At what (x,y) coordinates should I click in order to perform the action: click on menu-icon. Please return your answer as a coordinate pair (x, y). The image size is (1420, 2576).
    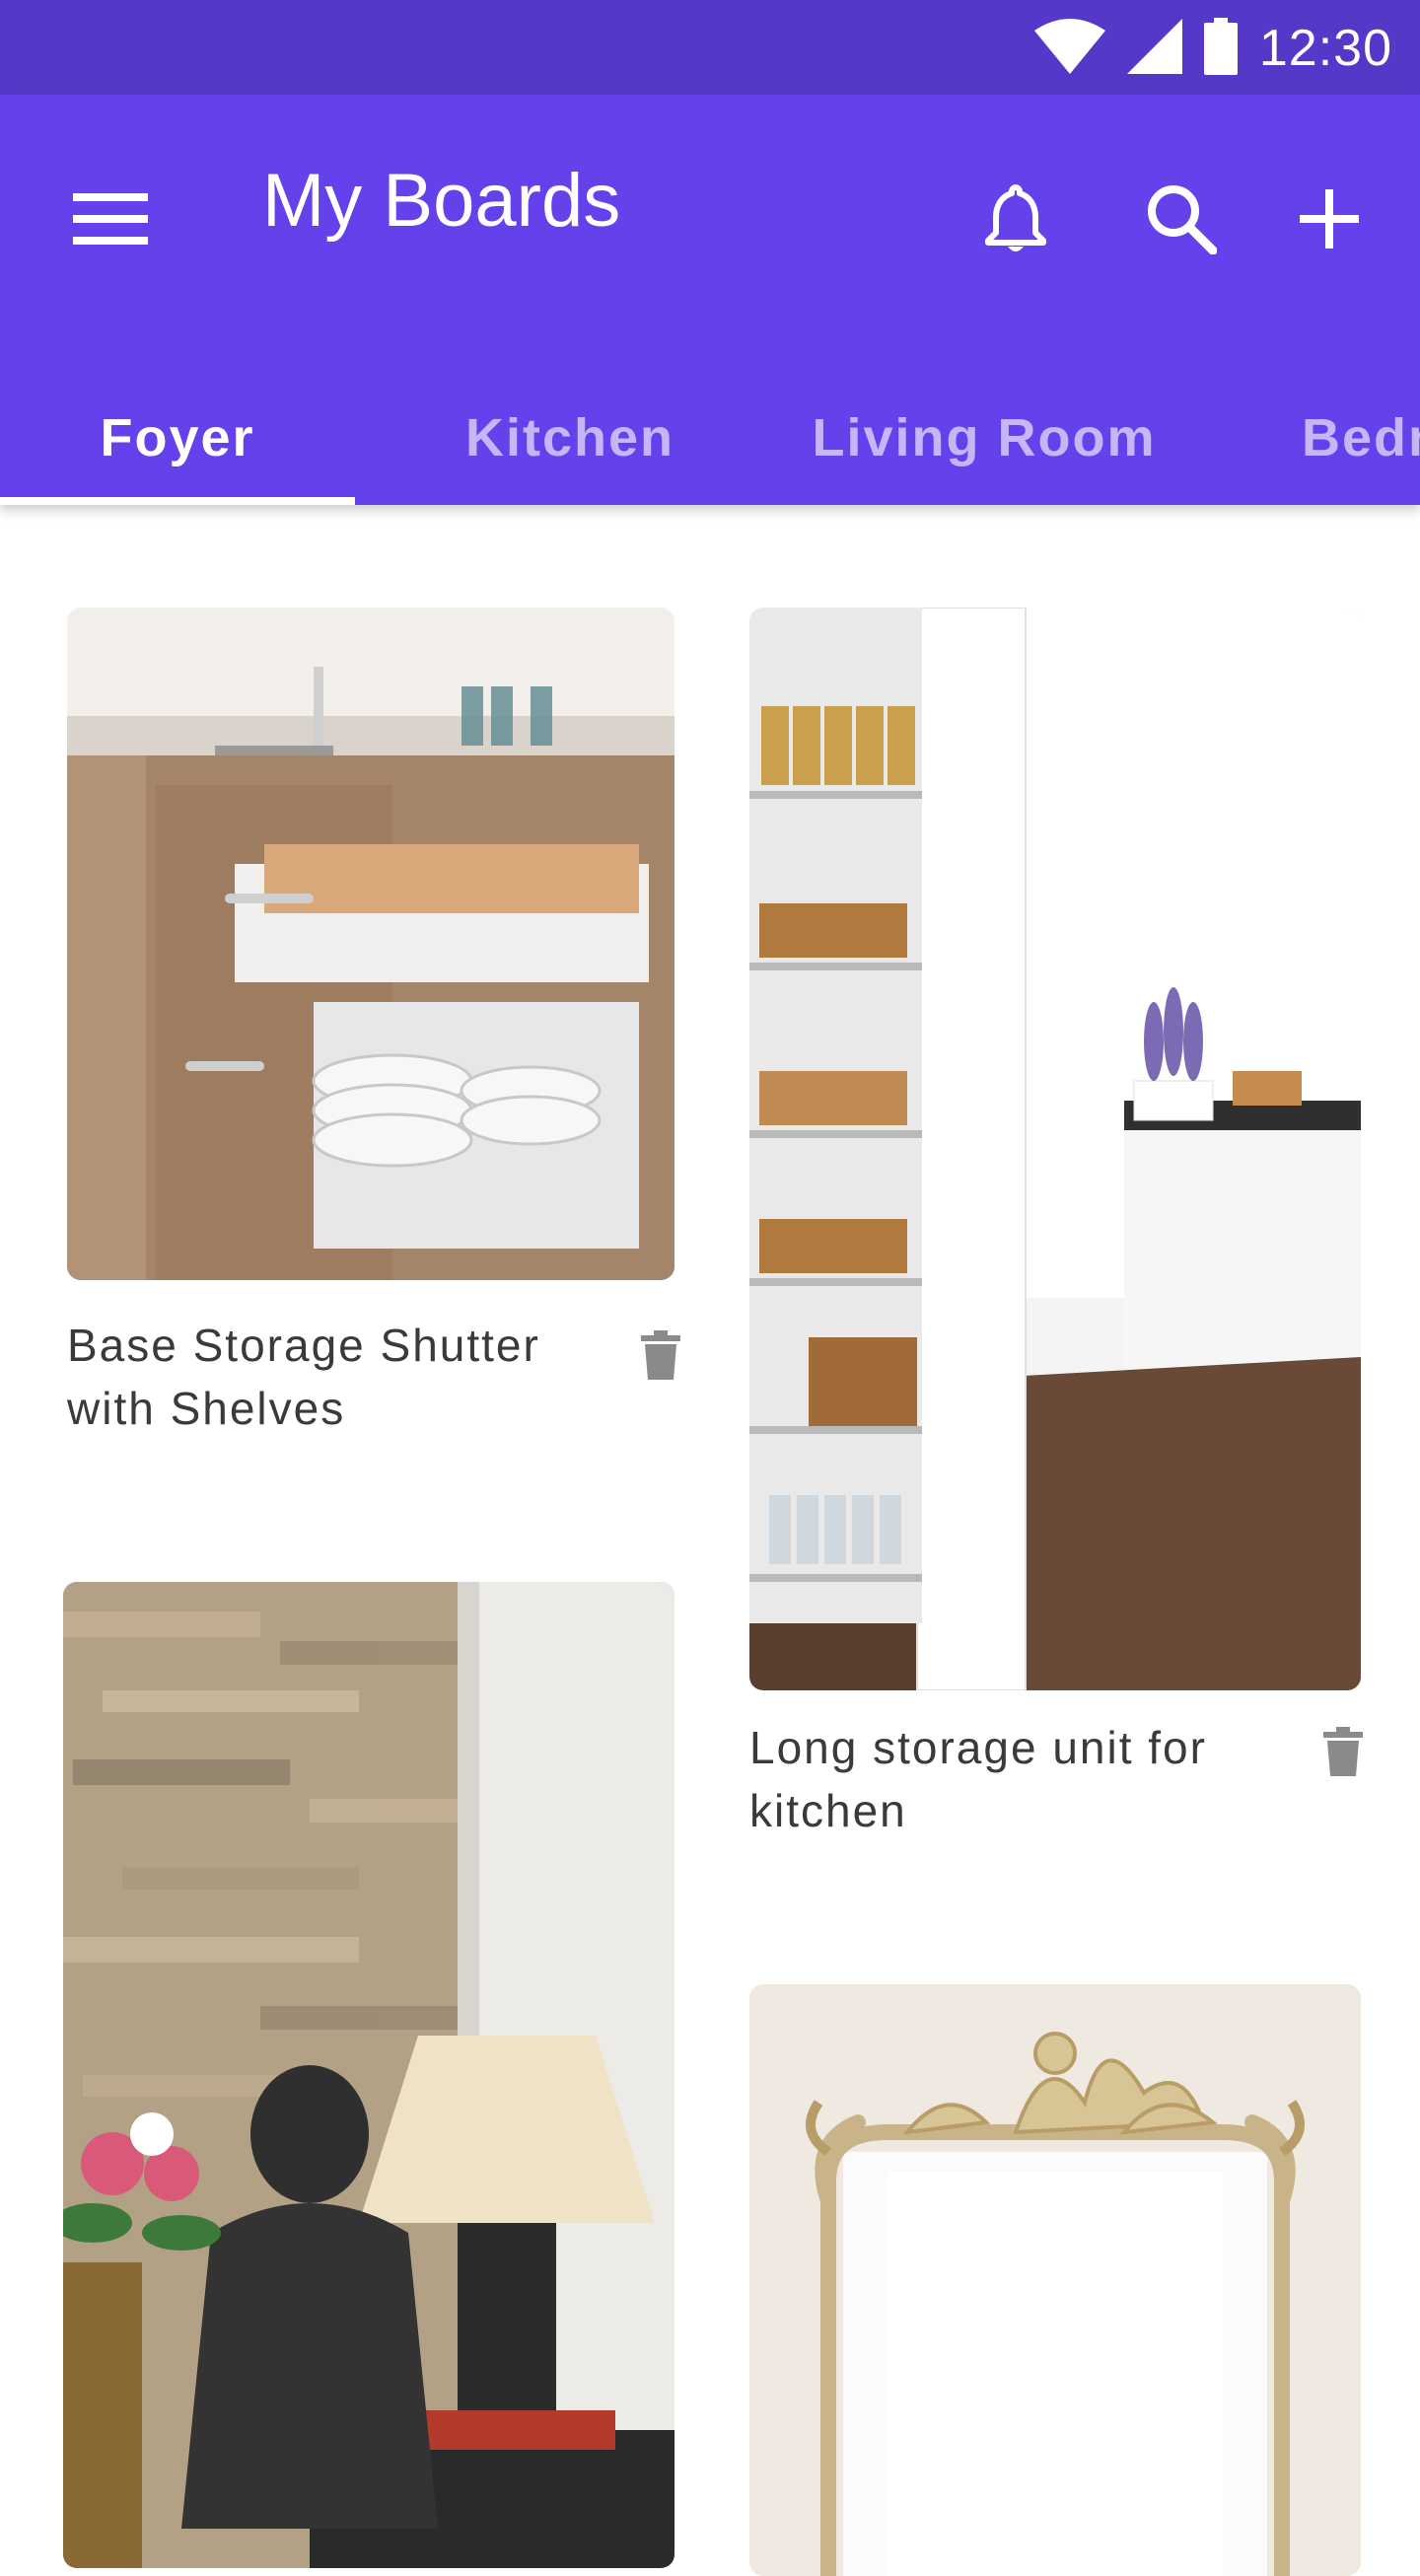
    Looking at the image, I should click on (110, 221).